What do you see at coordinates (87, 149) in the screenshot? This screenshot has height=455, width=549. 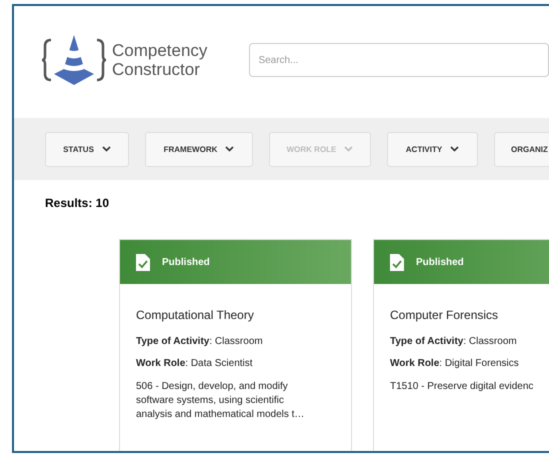 I see `filter-dropdown: STATUS` at bounding box center [87, 149].